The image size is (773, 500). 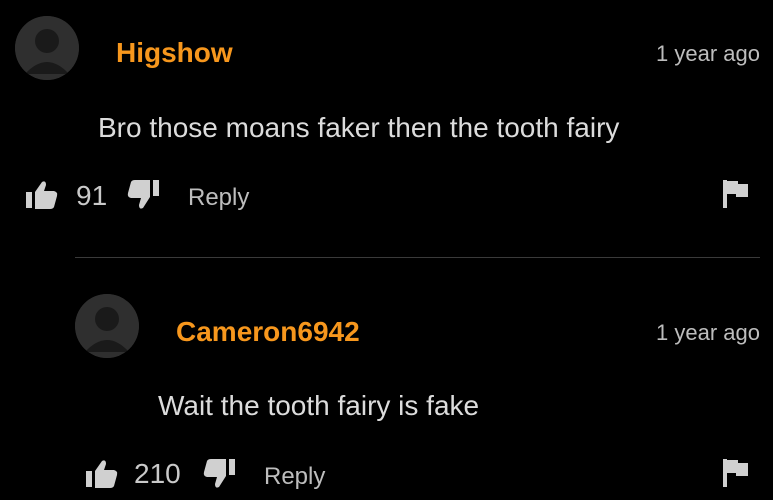 What do you see at coordinates (268, 332) in the screenshot?
I see `comment-username: Cameron6942` at bounding box center [268, 332].